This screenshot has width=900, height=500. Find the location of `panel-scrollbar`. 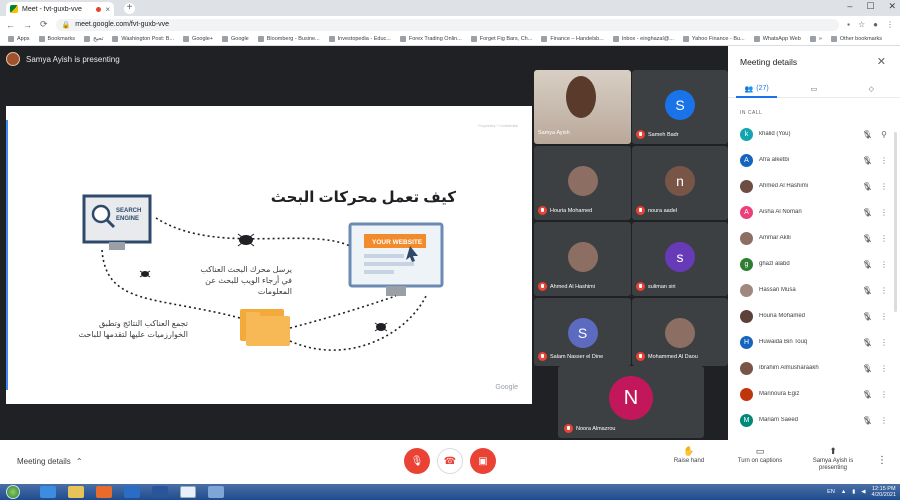

panel-scrollbar is located at coordinates (895, 222).